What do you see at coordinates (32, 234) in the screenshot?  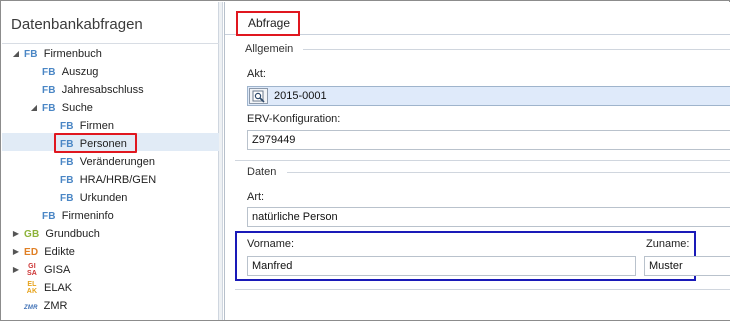 I see `gb-badge-icon: GB` at bounding box center [32, 234].